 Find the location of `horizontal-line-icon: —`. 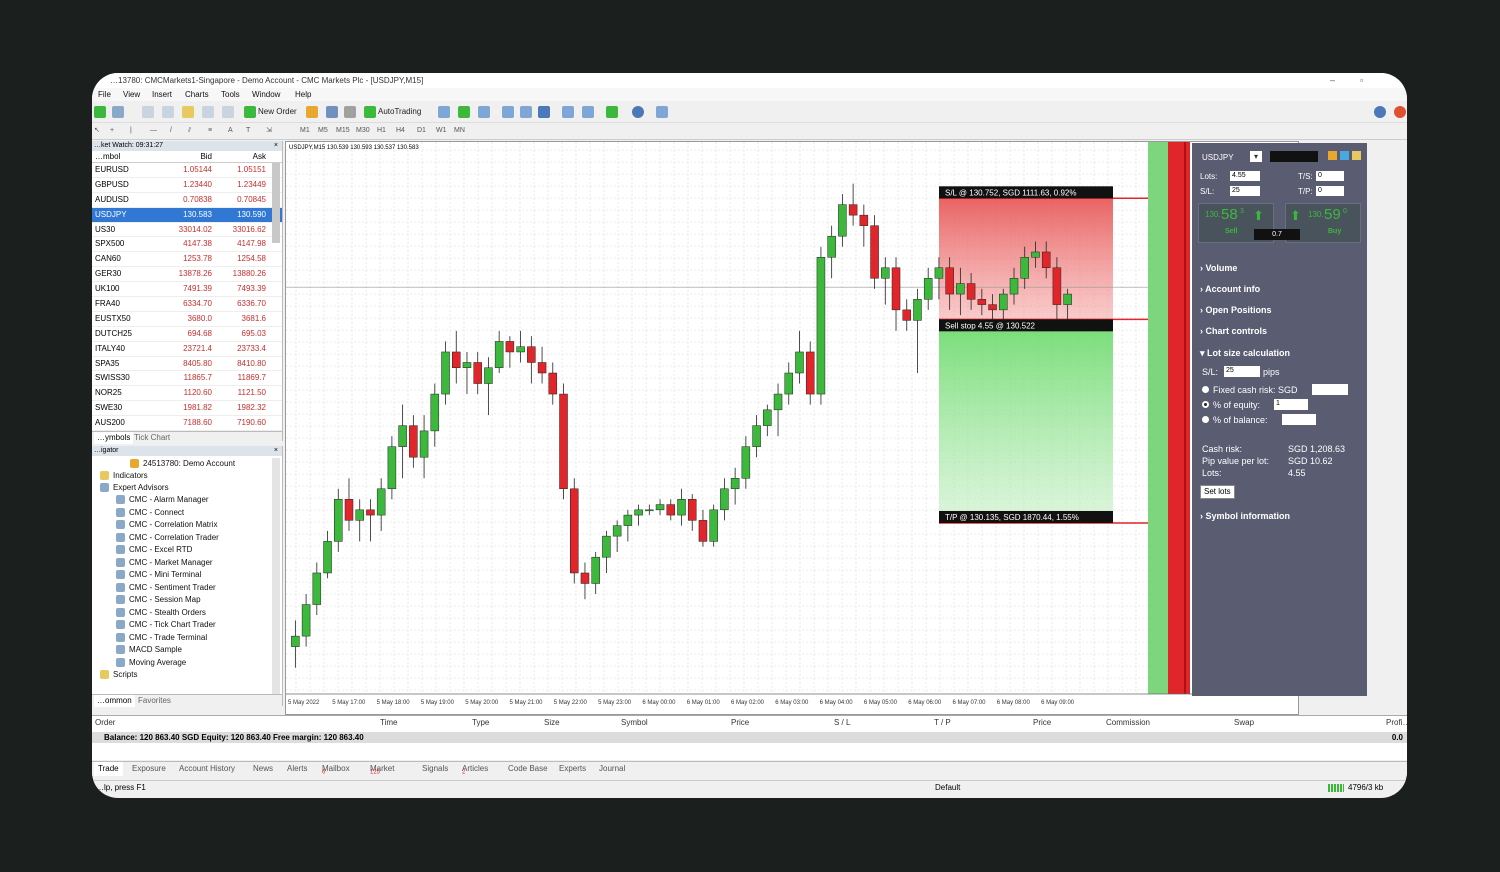

horizontal-line-icon: — is located at coordinates (153, 131).